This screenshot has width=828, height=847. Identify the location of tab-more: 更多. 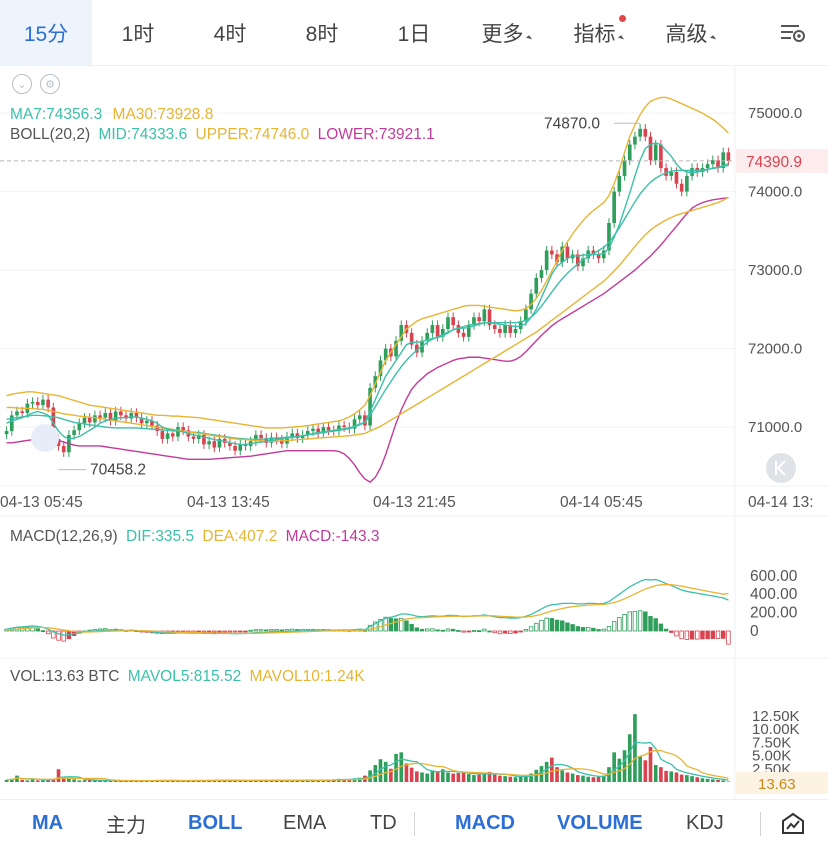
(506, 32).